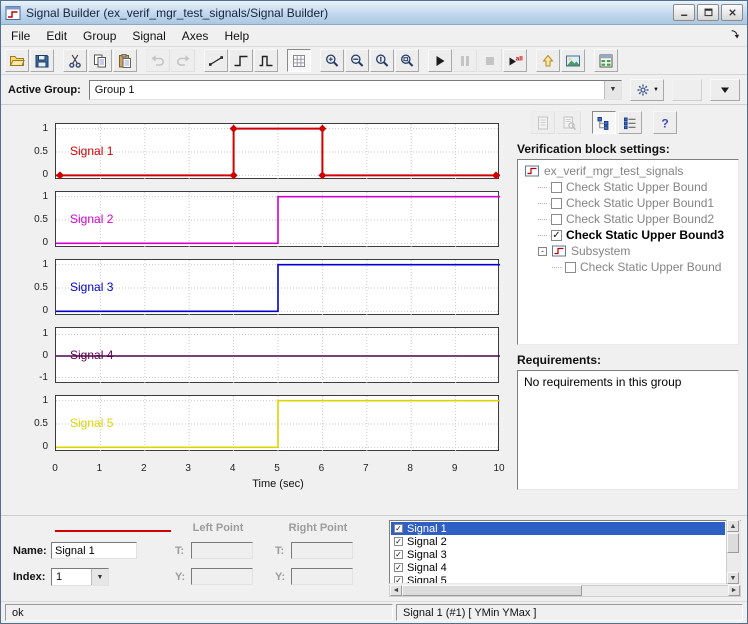  Describe the element at coordinates (195, 36) in the screenshot. I see `menu-axes: Axes` at that location.